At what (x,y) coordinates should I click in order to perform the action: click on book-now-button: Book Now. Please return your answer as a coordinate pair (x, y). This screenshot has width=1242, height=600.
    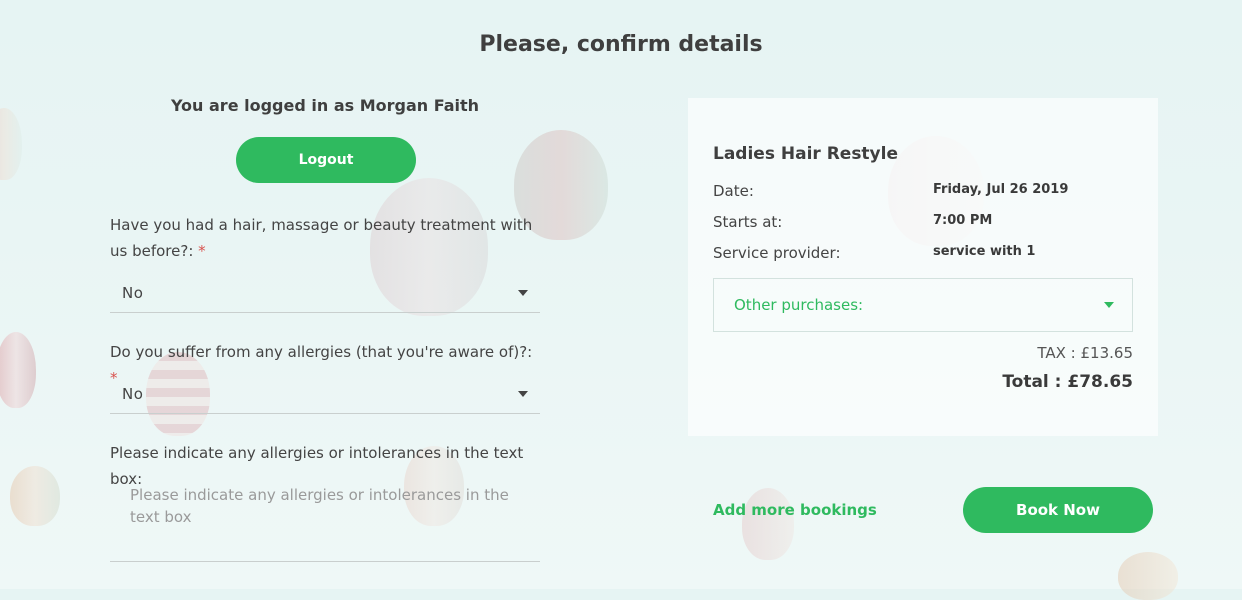
    Looking at the image, I should click on (1058, 510).